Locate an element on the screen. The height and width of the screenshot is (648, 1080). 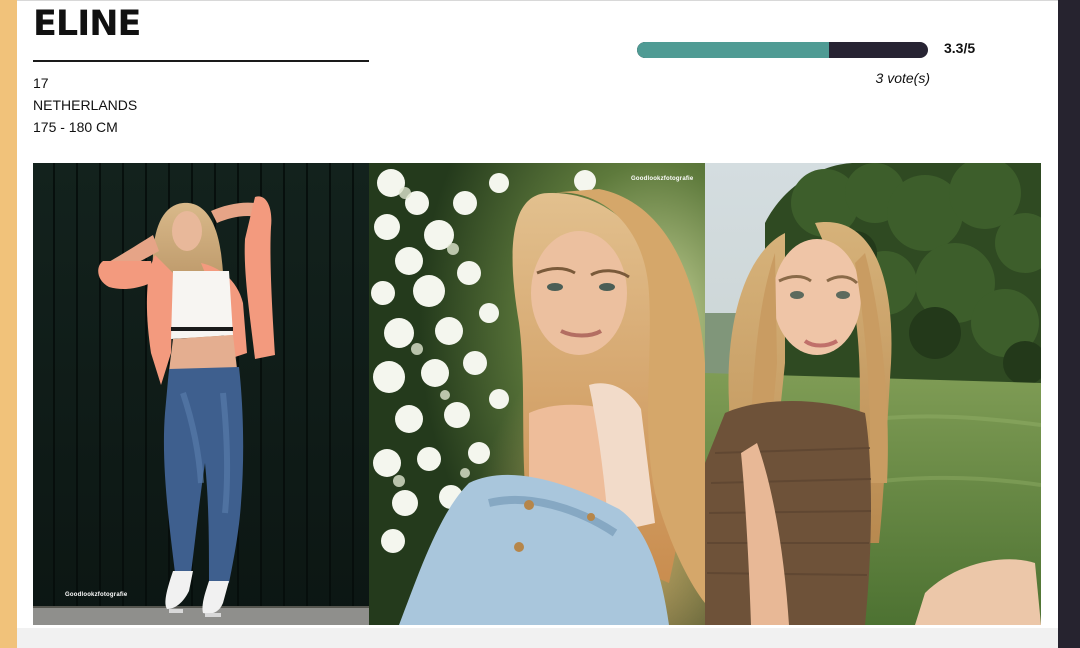
right-edge-strip is located at coordinates (1069, 324).